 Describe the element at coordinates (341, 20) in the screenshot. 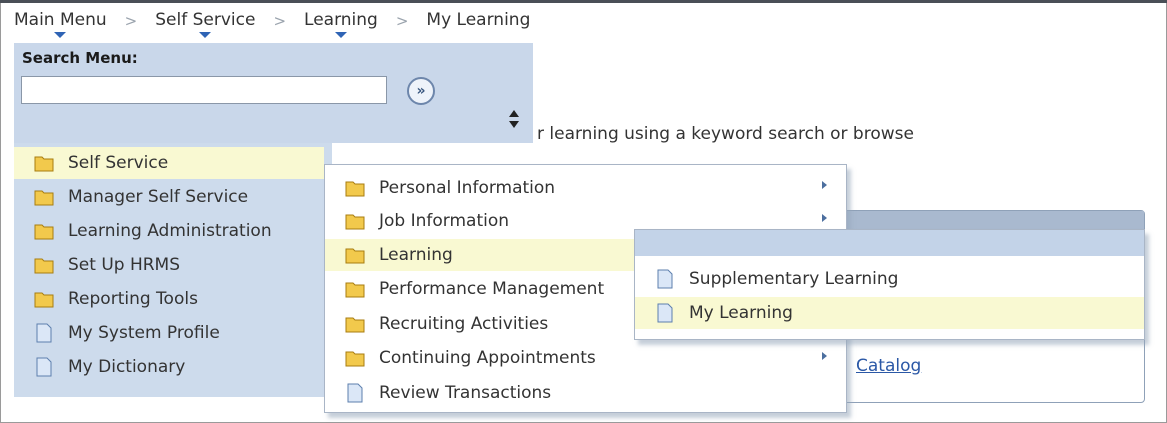

I see `breadcrumb-label: Learning` at that location.